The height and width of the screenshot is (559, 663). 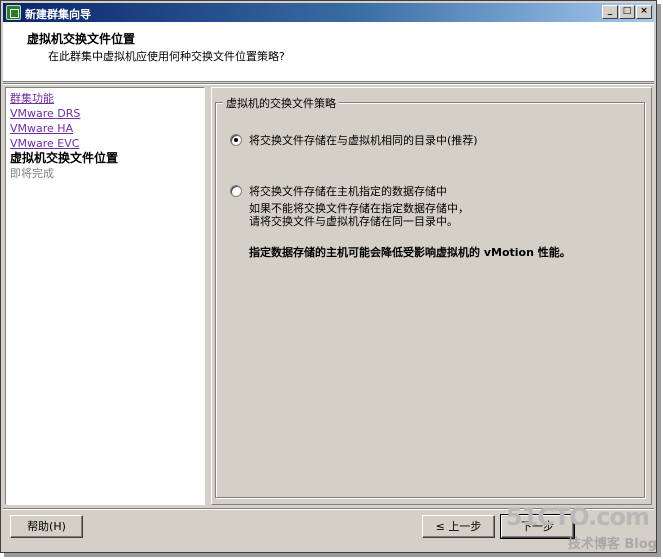 I want to click on minimize-button: _, so click(x=610, y=12).